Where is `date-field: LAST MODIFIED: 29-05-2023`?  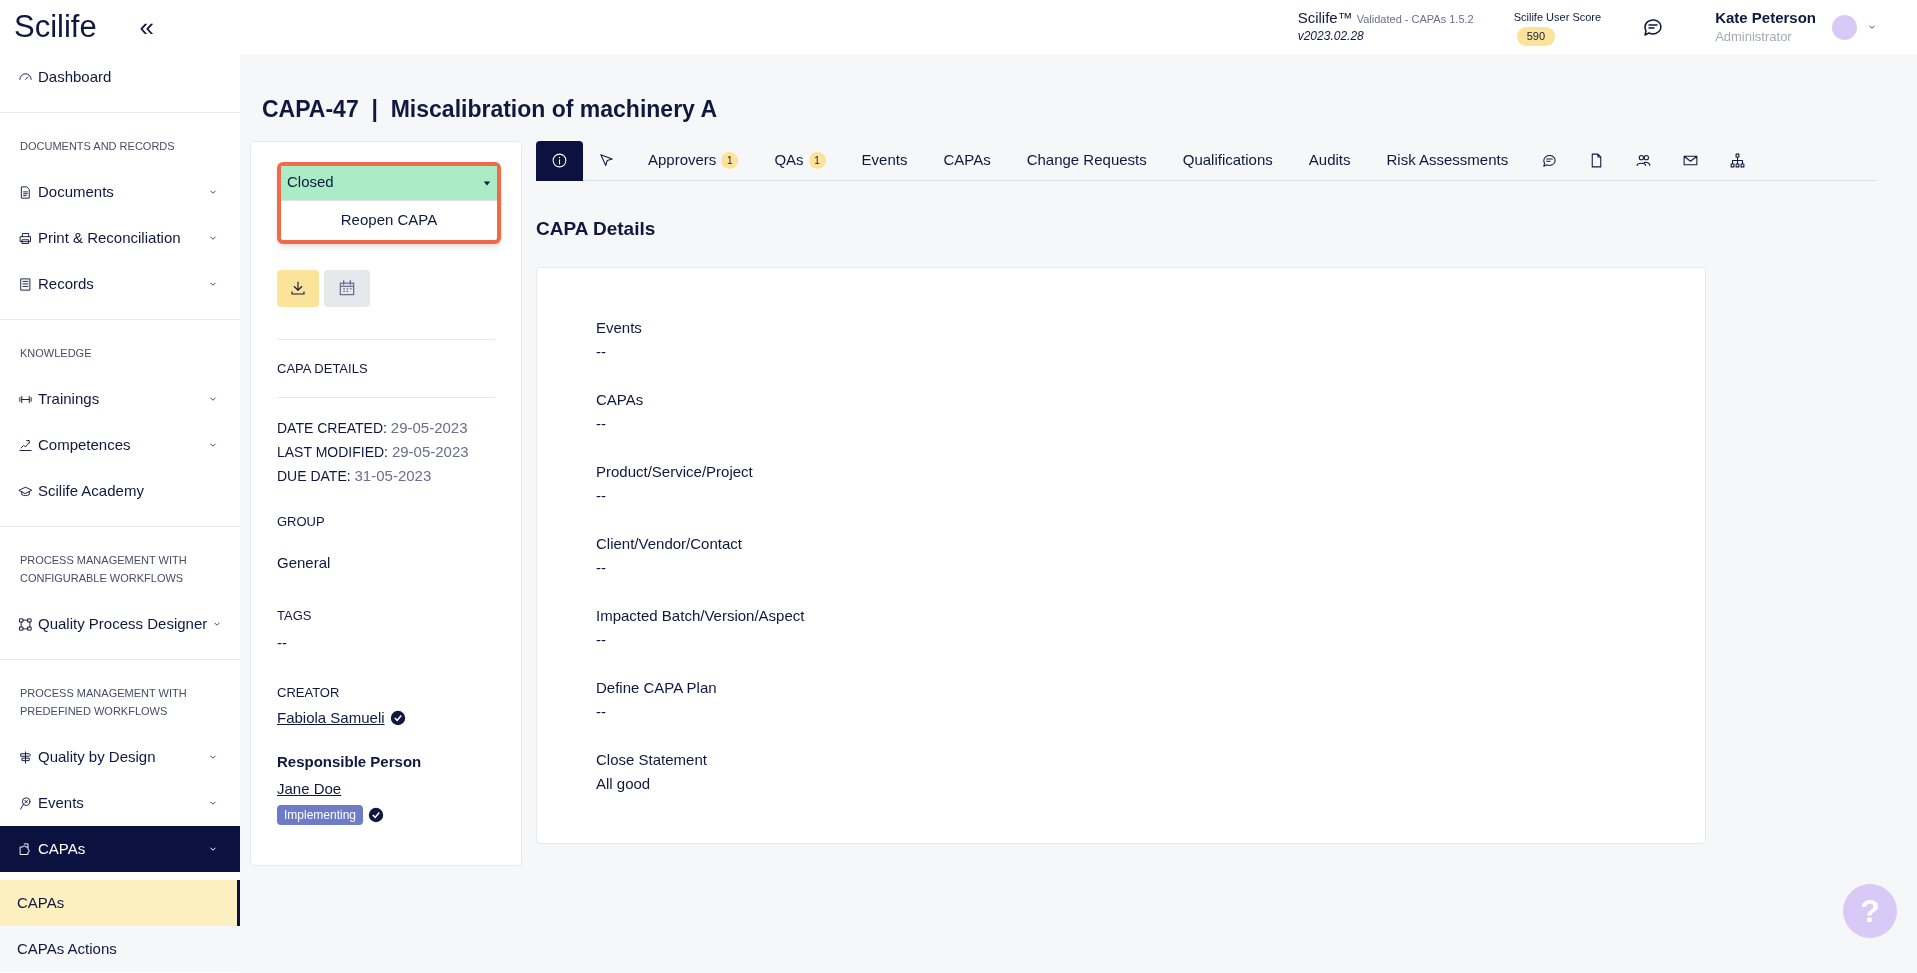 date-field: LAST MODIFIED: 29-05-2023 is located at coordinates (386, 452).